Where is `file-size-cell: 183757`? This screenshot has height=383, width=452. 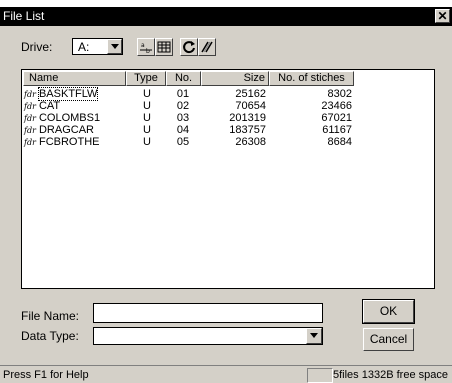 file-size-cell: 183757 is located at coordinates (247, 130).